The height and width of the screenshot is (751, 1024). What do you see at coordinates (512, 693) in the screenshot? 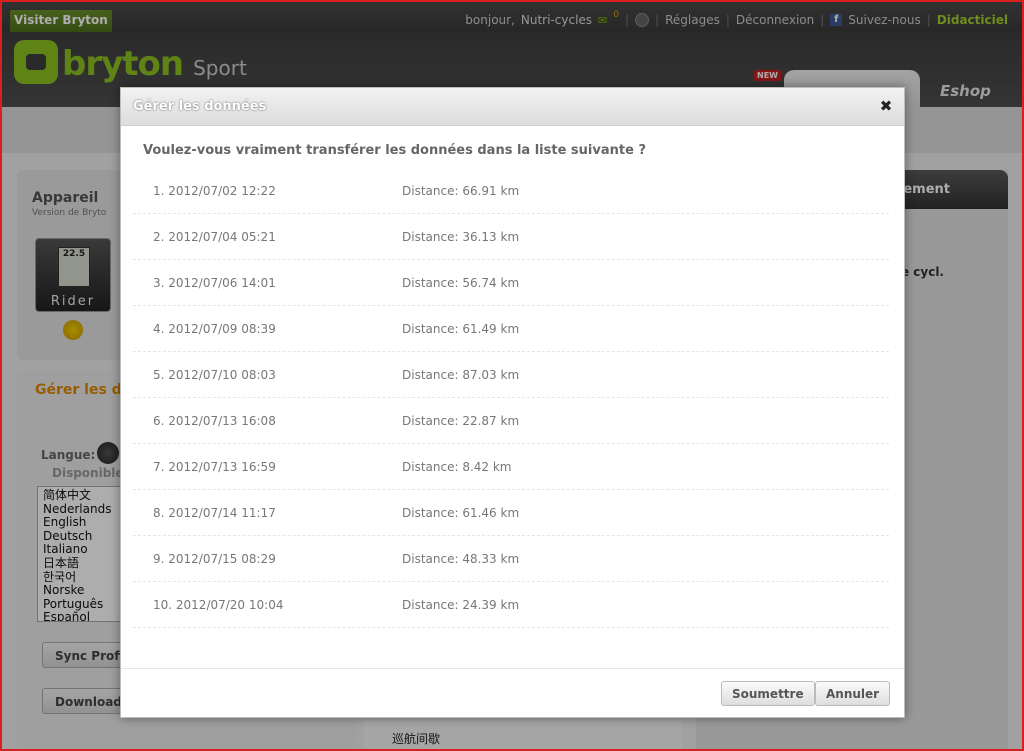
I see `dialog-footer: Soumettre Annuler` at bounding box center [512, 693].